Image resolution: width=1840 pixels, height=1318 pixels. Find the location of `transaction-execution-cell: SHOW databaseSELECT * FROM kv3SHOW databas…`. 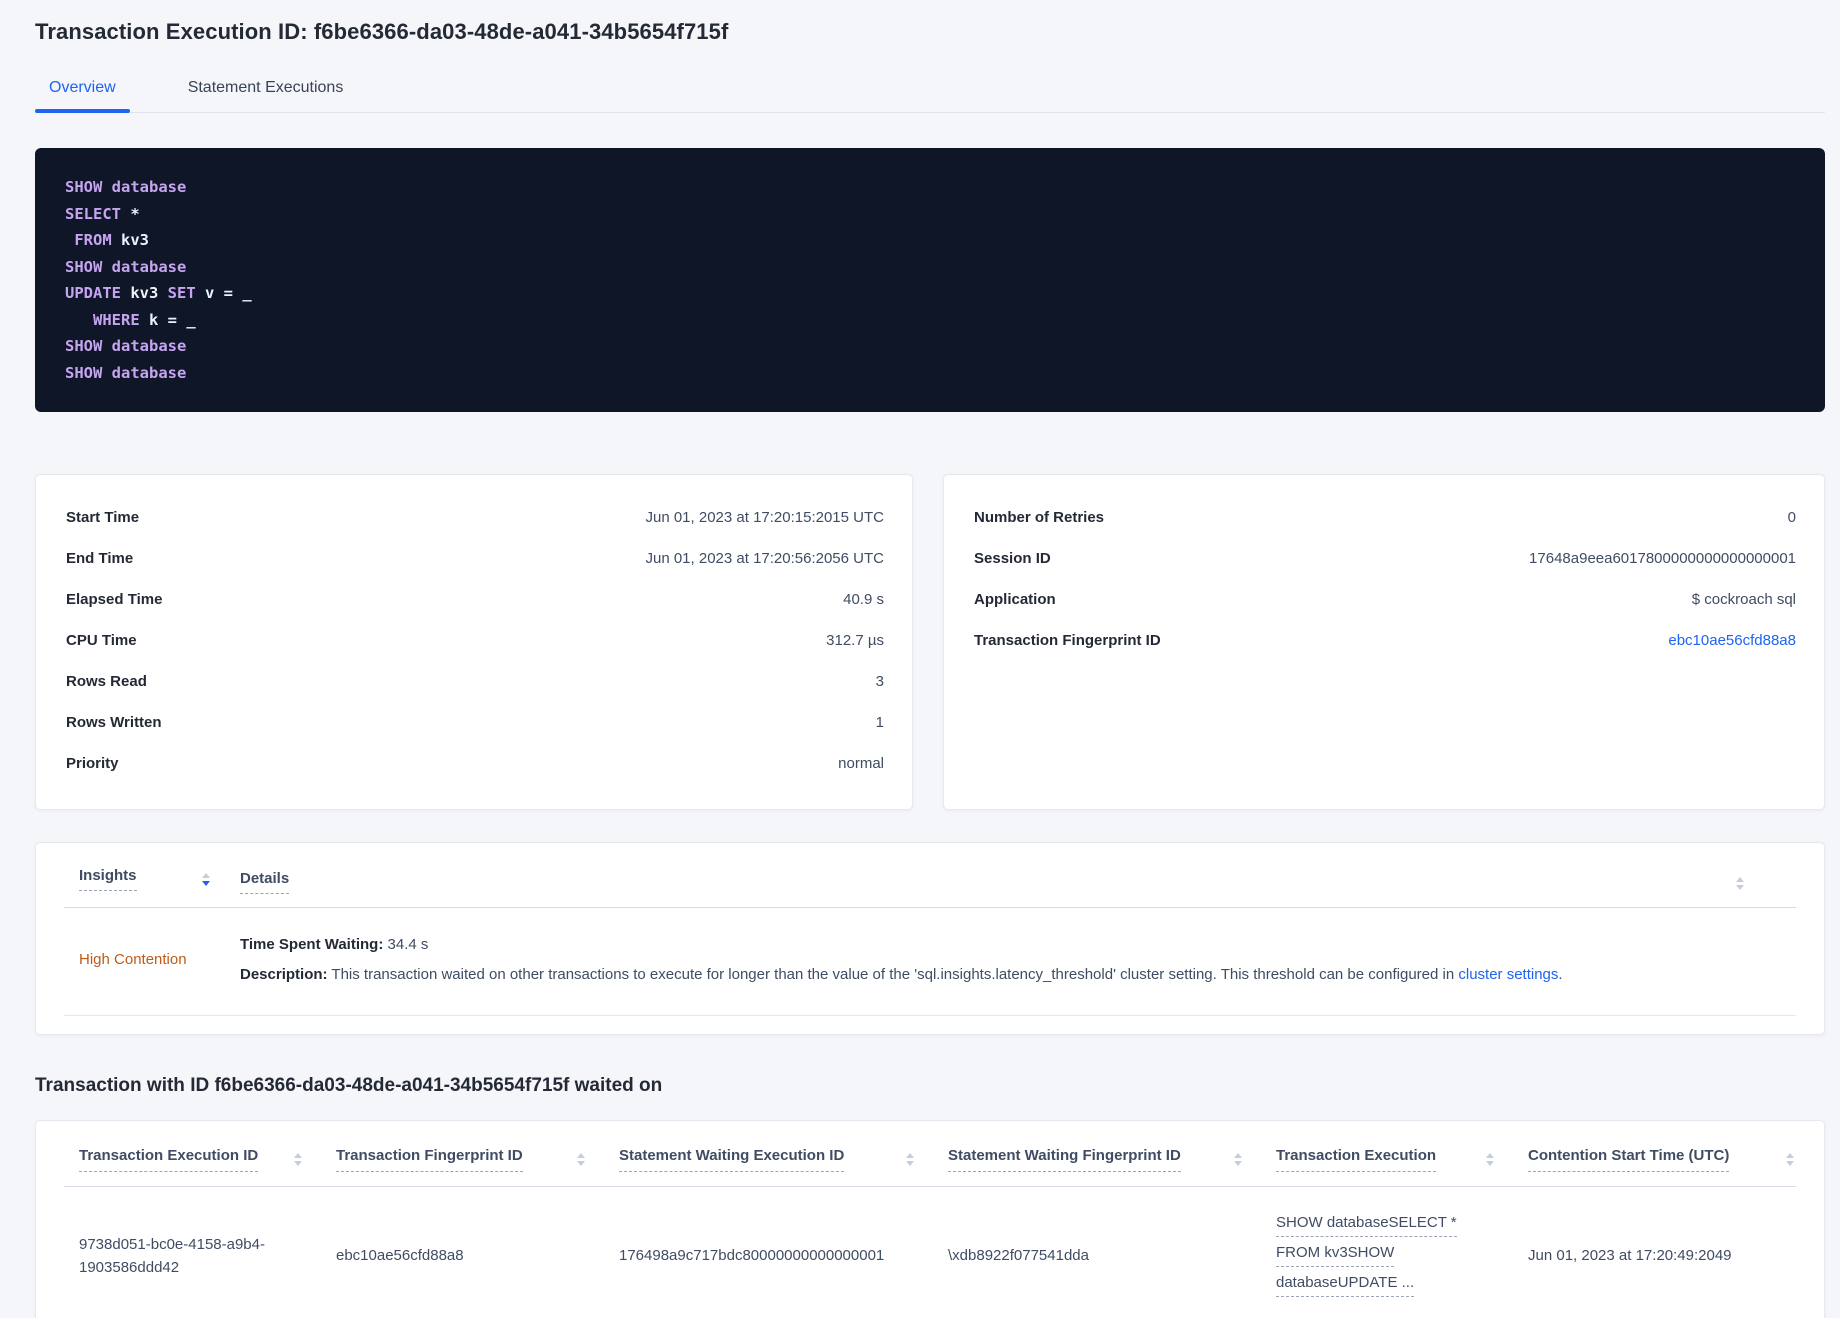

transaction-execution-cell: SHOW databaseSELECT * FROM kv3SHOW databas… is located at coordinates (1402, 1256).